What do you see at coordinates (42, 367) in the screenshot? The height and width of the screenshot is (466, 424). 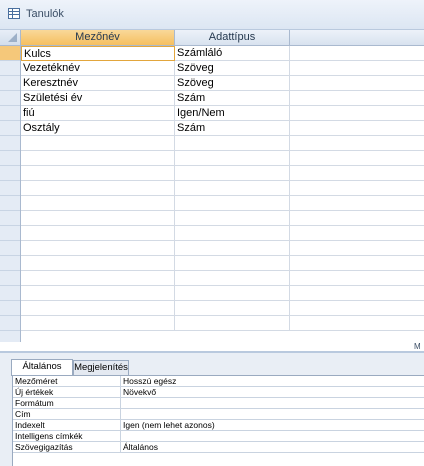 I see `tab-general: Általános` at bounding box center [42, 367].